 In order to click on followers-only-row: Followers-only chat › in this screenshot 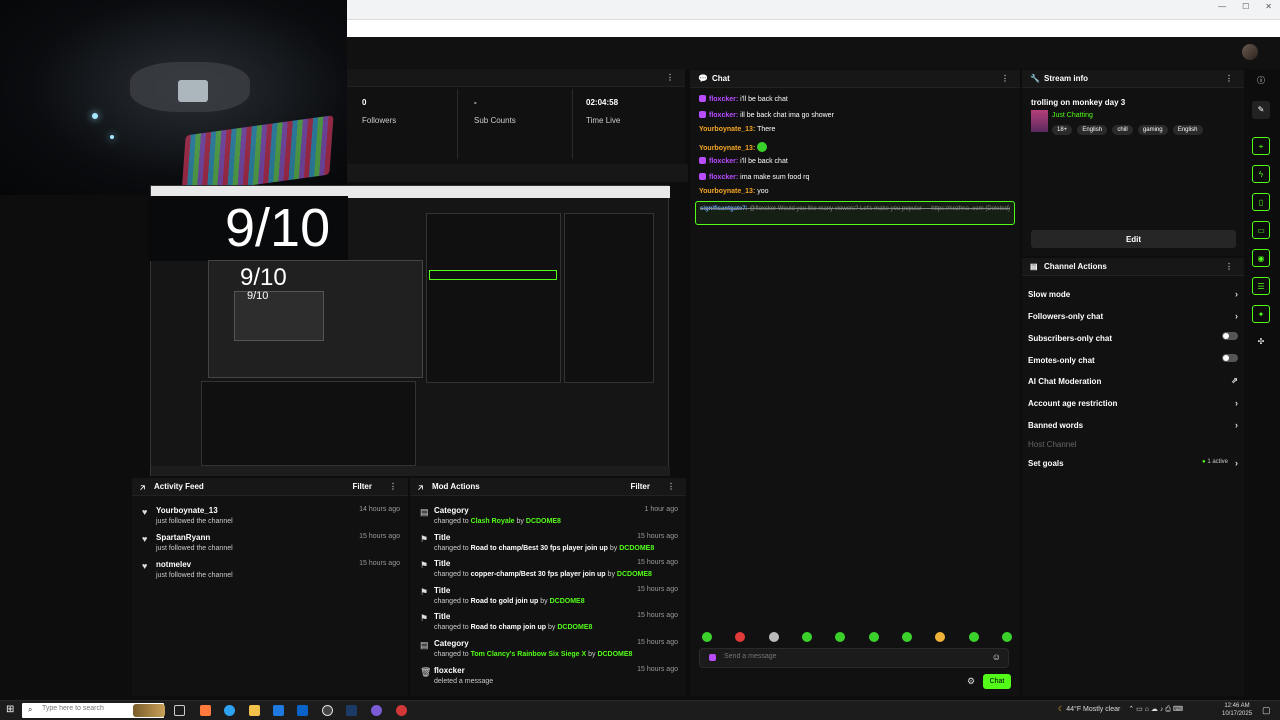, I will do `click(1133, 316)`.